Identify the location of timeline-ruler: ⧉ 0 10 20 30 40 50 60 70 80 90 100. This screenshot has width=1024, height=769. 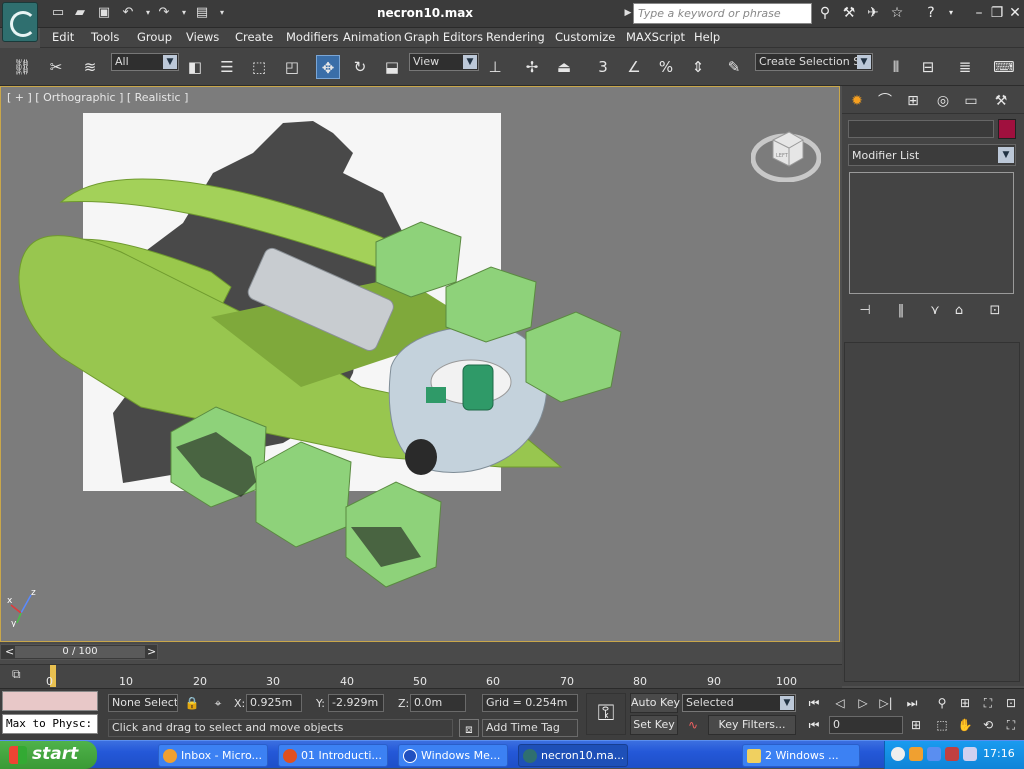
(421, 676).